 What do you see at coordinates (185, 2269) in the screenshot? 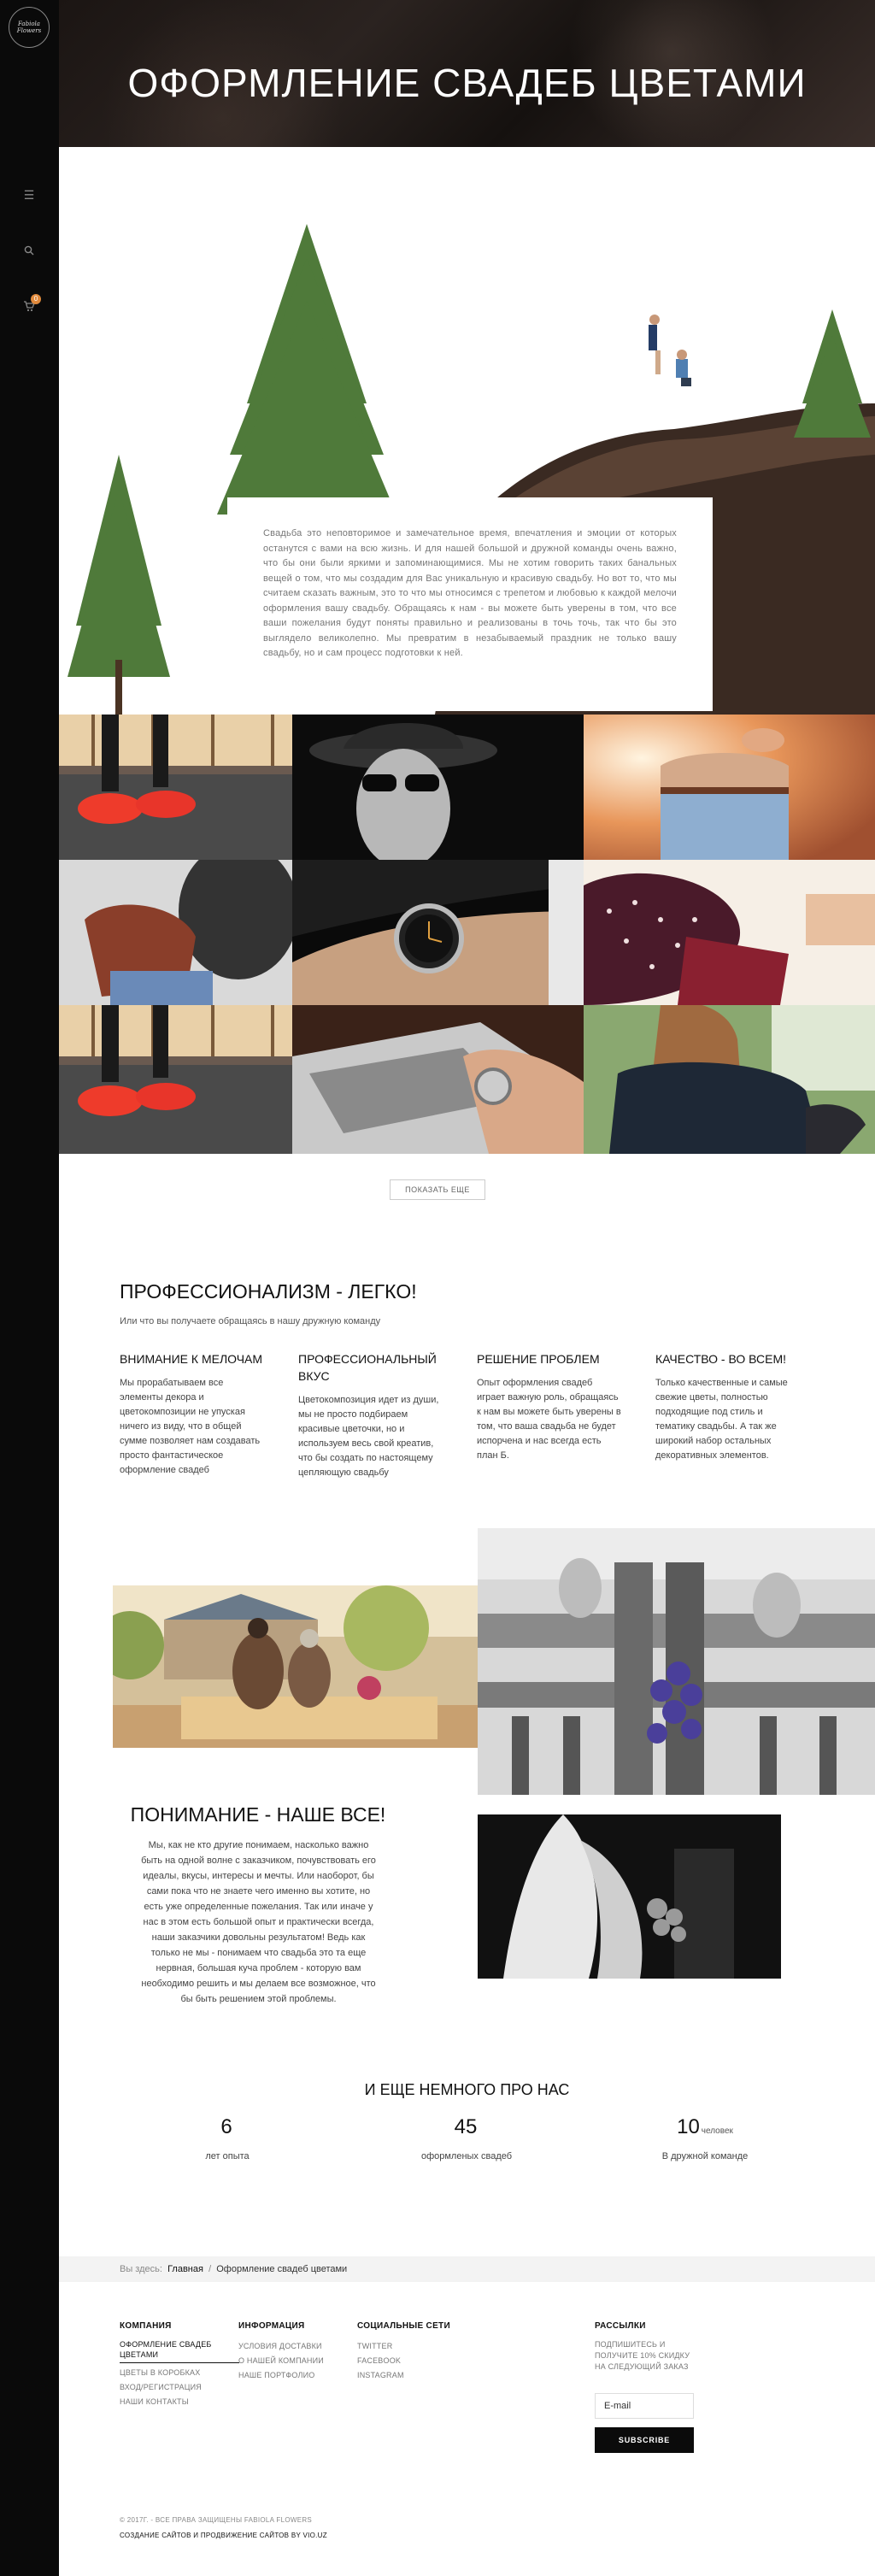
I see `breadcrumb-home-link: Главная` at bounding box center [185, 2269].